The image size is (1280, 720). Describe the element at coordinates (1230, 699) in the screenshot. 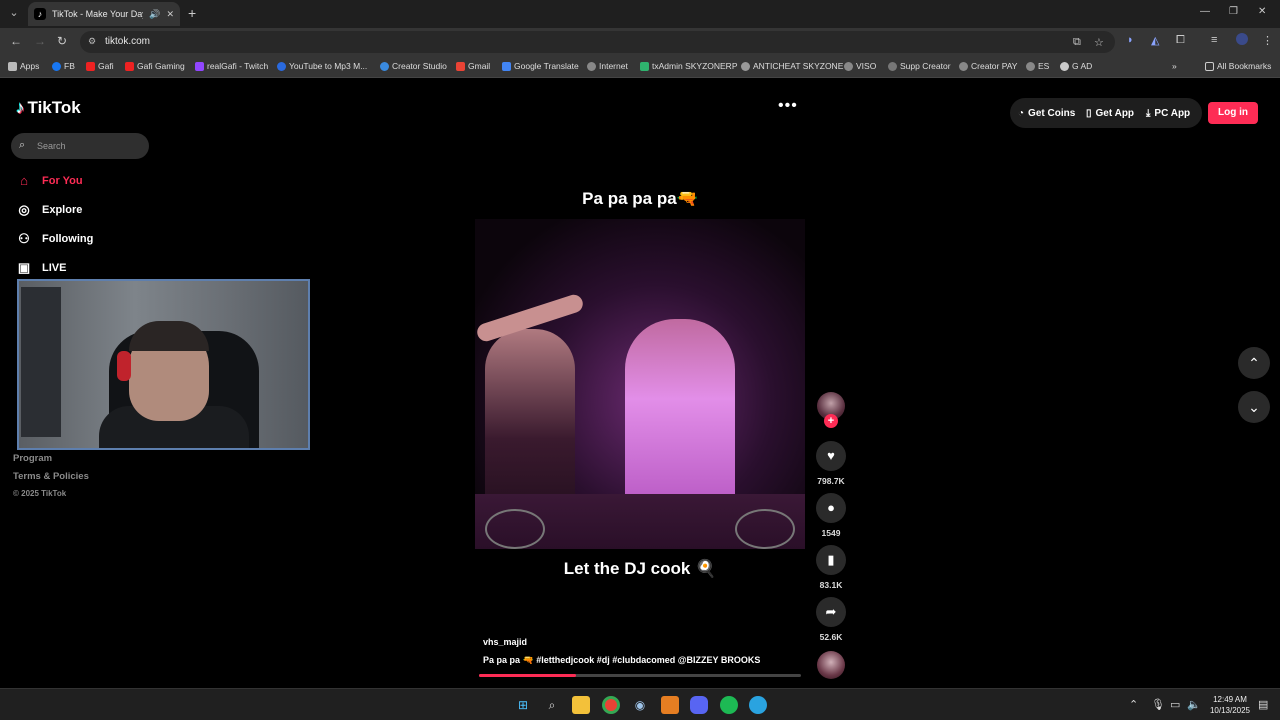

I see `clock-time: 12:49 AM` at that location.